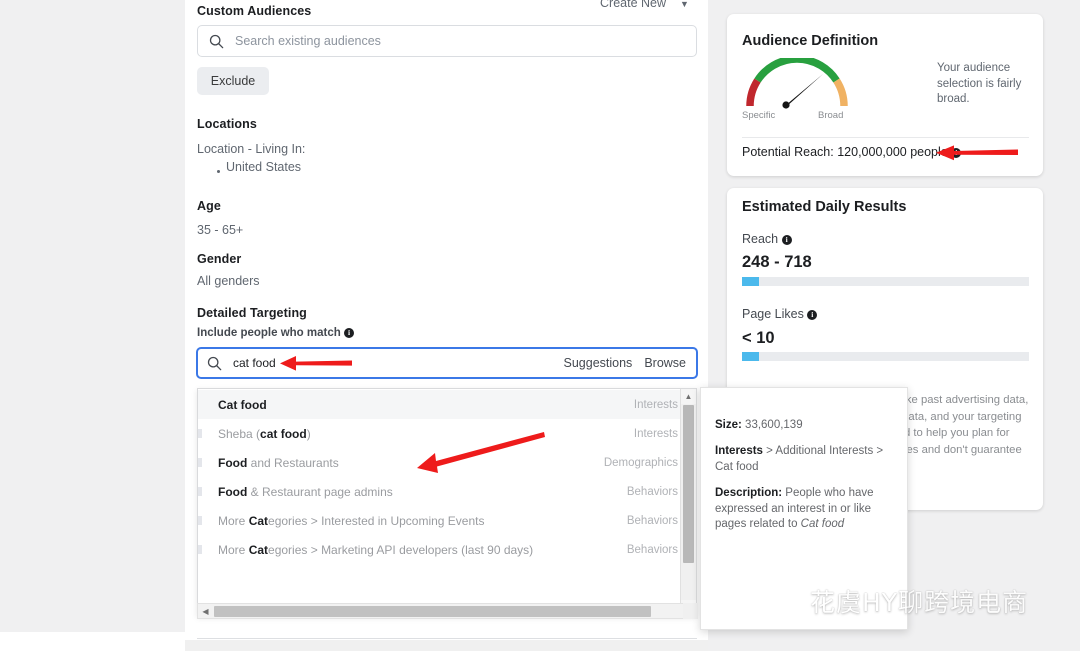 The width and height of the screenshot is (1080, 651). Describe the element at coordinates (308, 41) in the screenshot. I see `audience-search-placeholder: Search existing audiences` at that location.